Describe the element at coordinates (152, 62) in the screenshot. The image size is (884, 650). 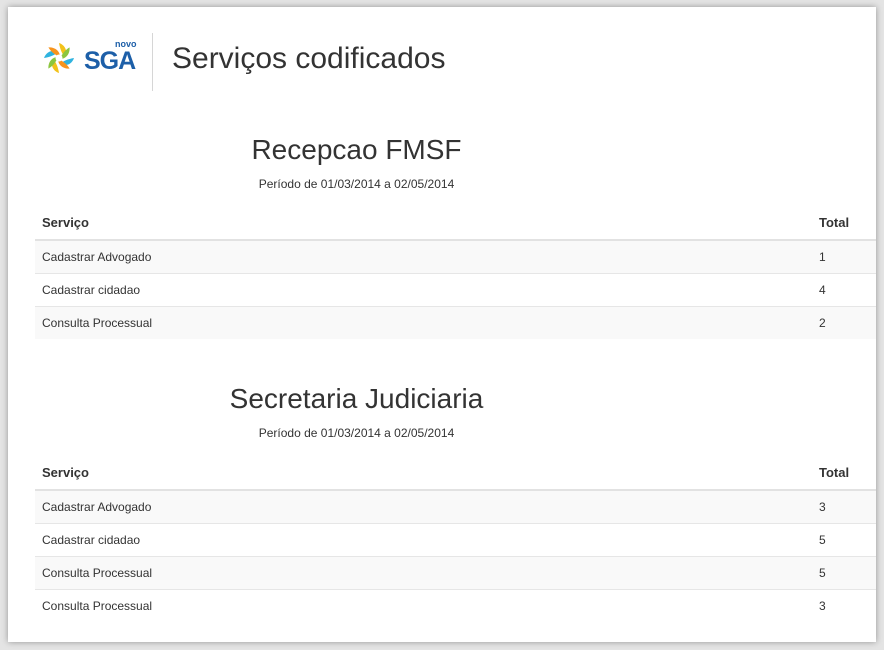
I see `header-divider` at that location.